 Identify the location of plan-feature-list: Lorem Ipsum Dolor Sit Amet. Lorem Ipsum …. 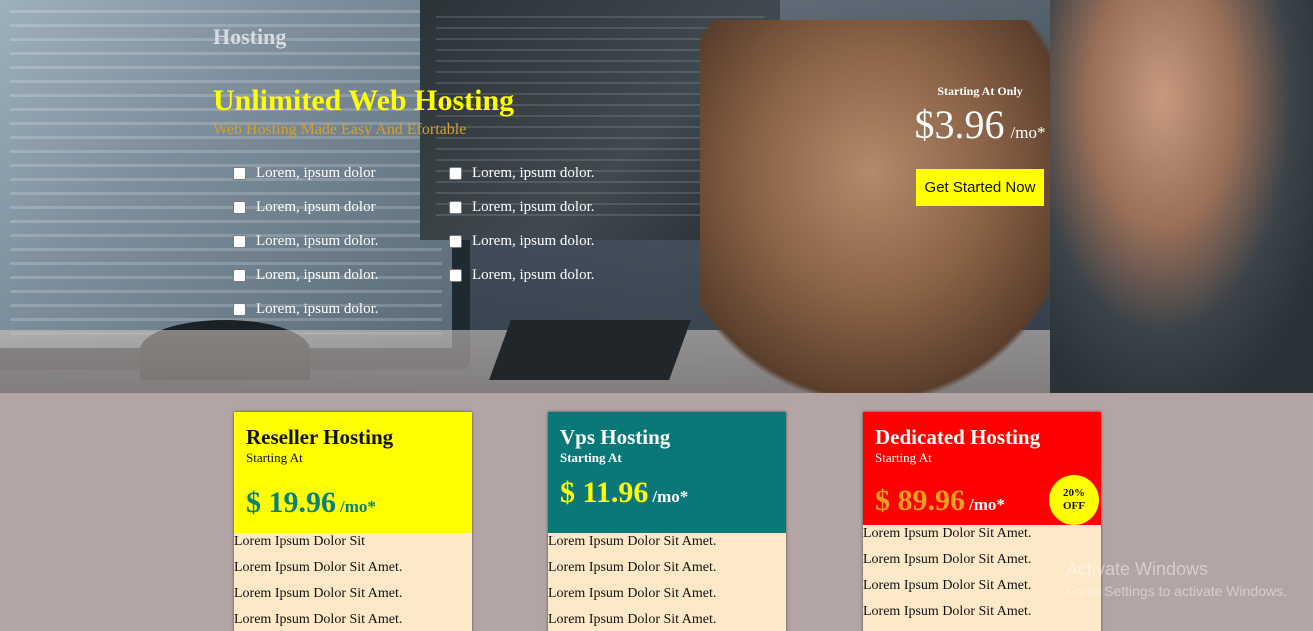
(667, 582).